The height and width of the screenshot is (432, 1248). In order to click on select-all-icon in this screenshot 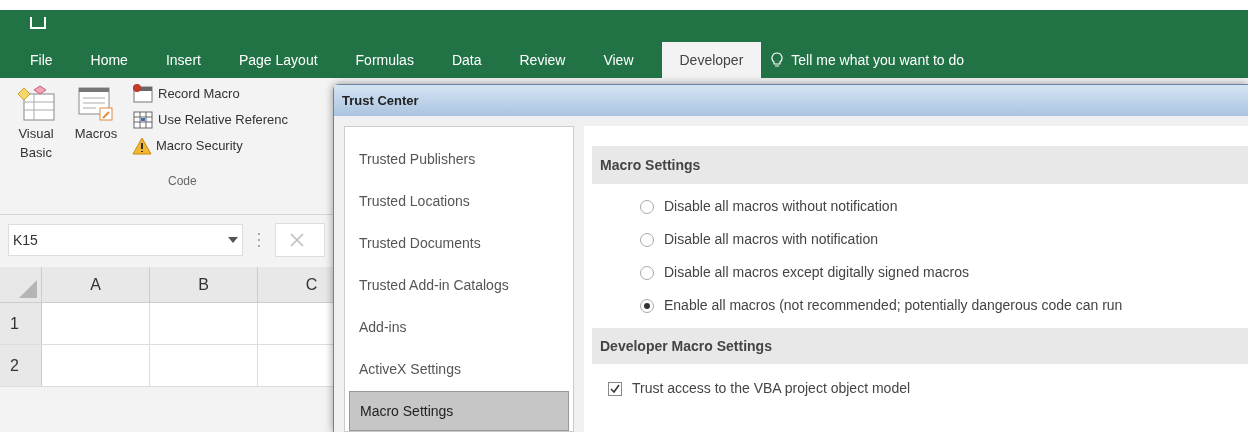, I will do `click(28, 289)`.